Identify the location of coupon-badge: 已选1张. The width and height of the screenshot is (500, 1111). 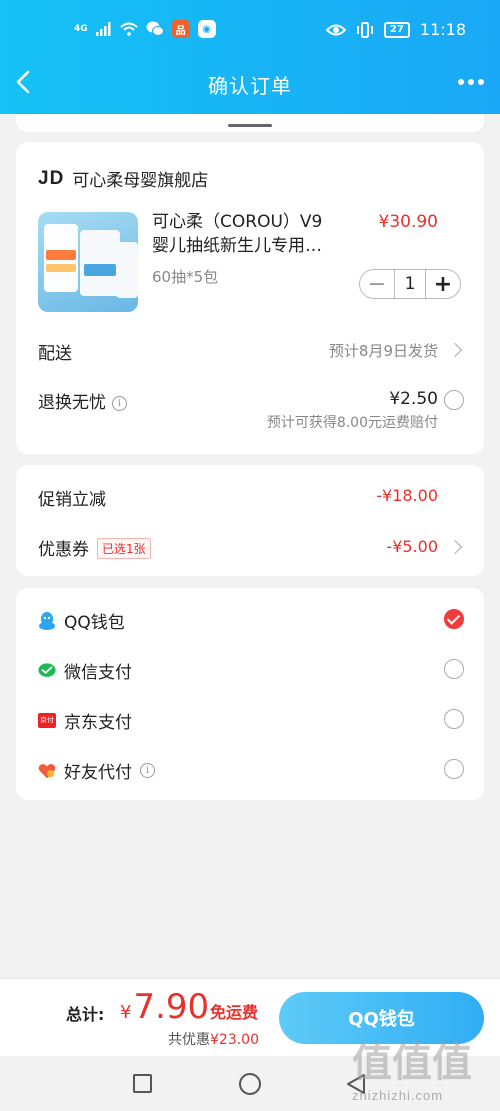
(124, 548).